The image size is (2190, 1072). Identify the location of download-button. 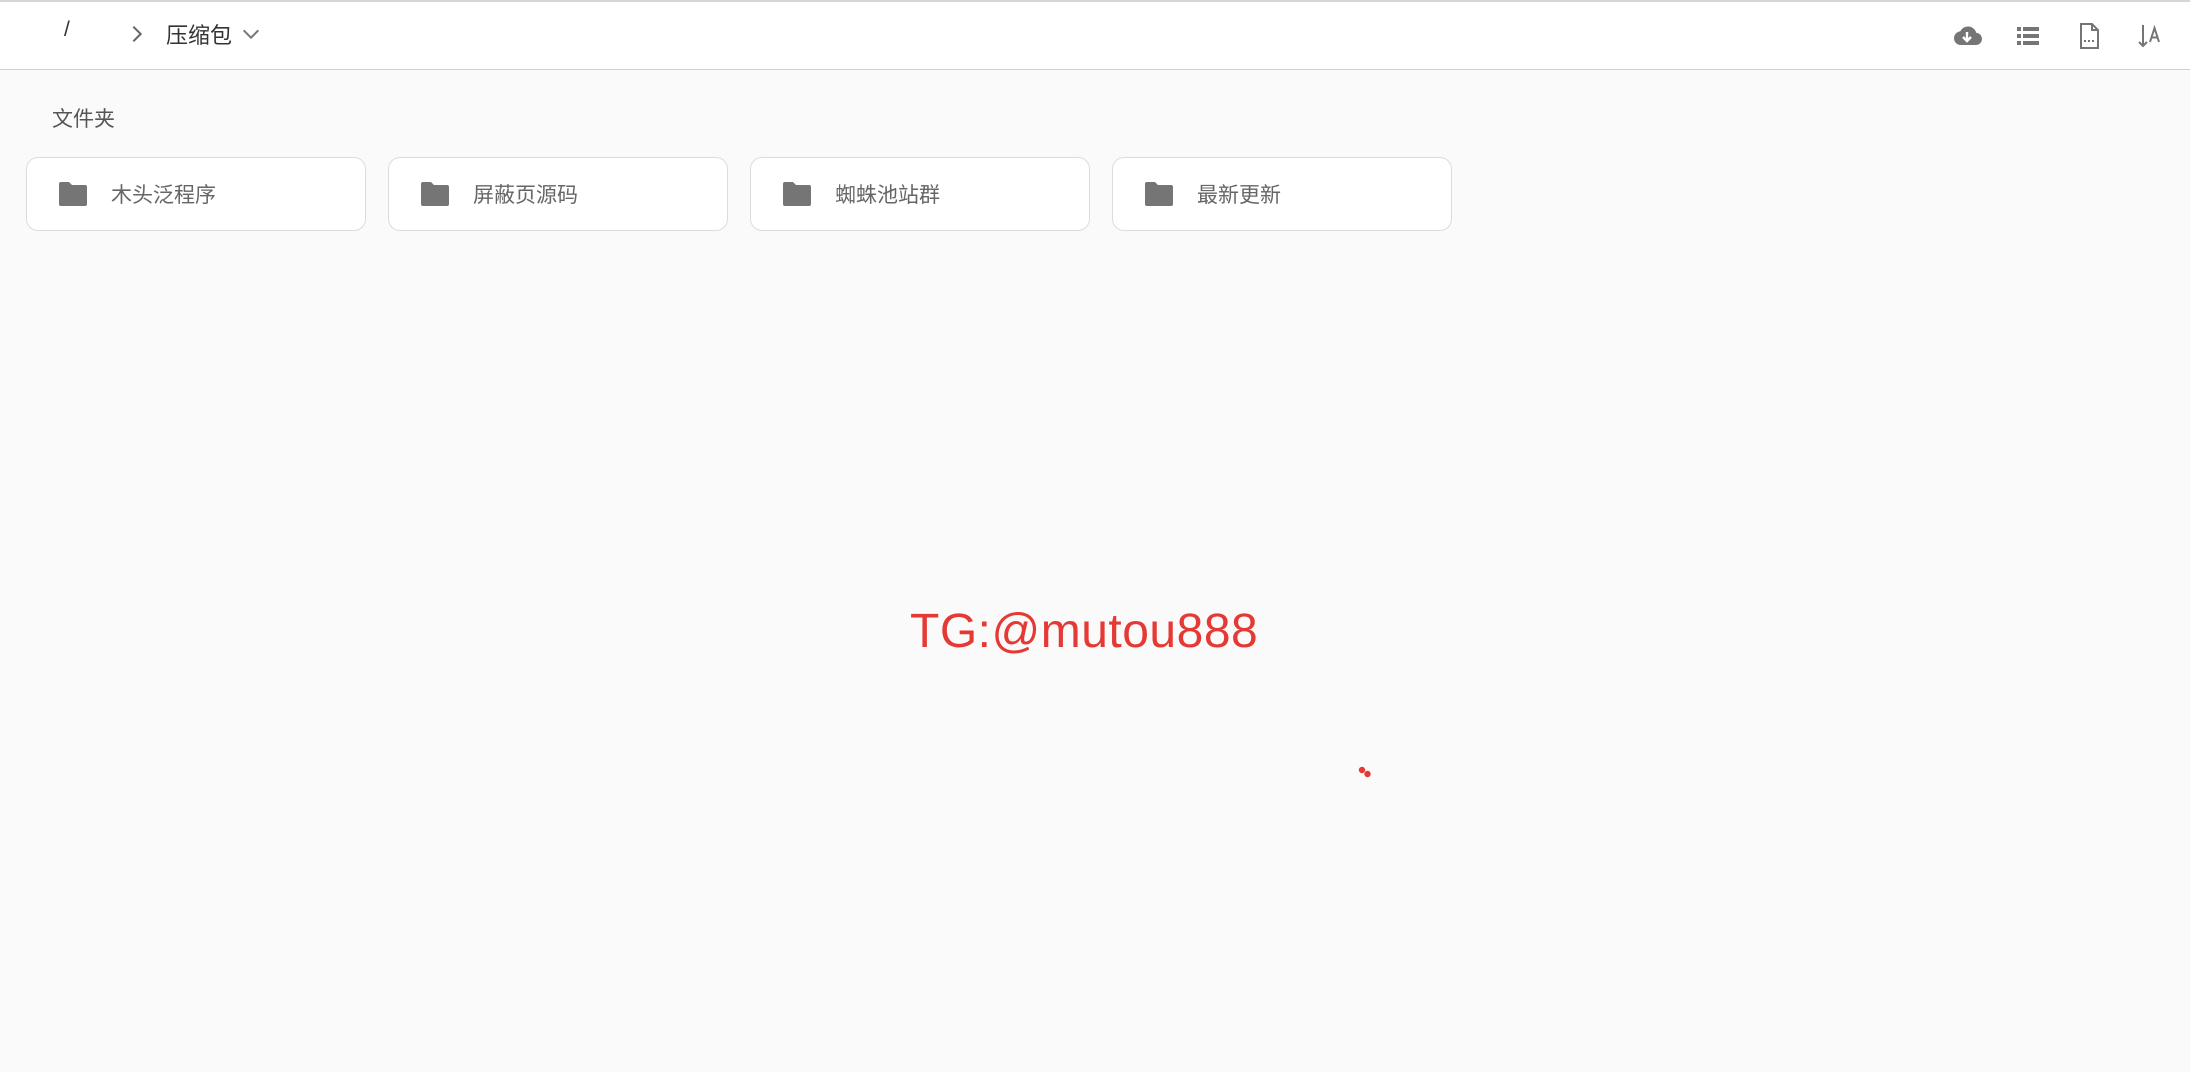
(1967, 36).